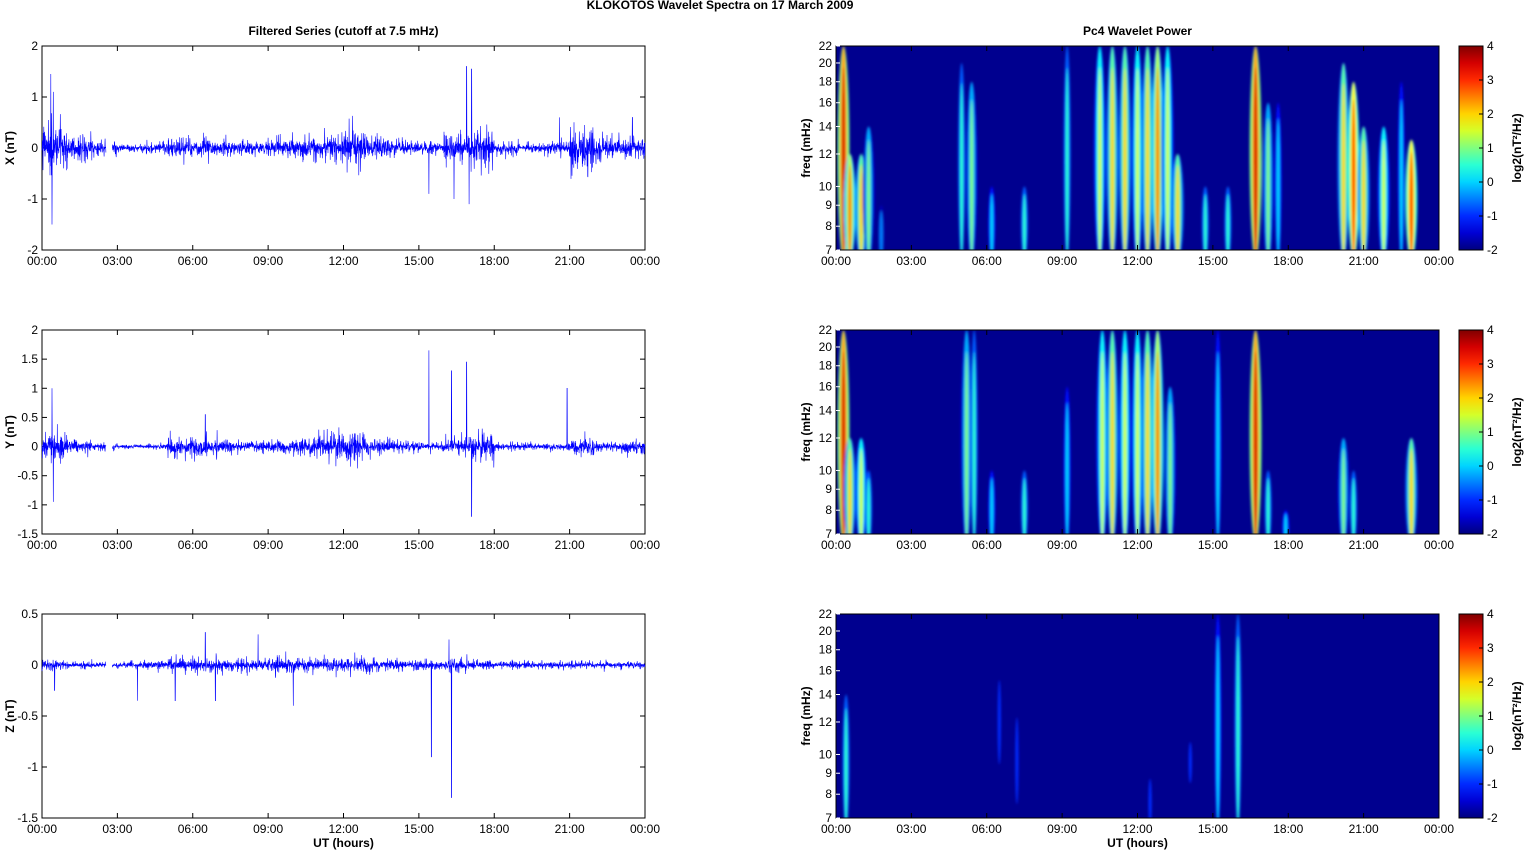 The width and height of the screenshot is (1526, 851). I want to click on y-tick-label: 0.5, so click(29, 614).